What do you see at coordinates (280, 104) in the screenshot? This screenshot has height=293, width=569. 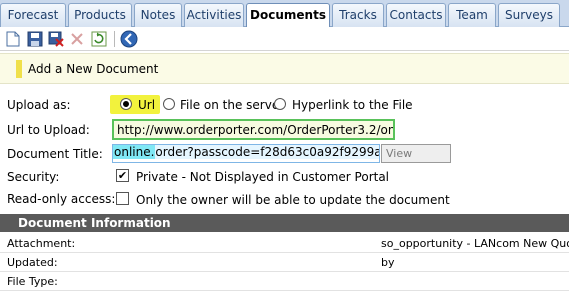 I see `radio-hyperlink` at bounding box center [280, 104].